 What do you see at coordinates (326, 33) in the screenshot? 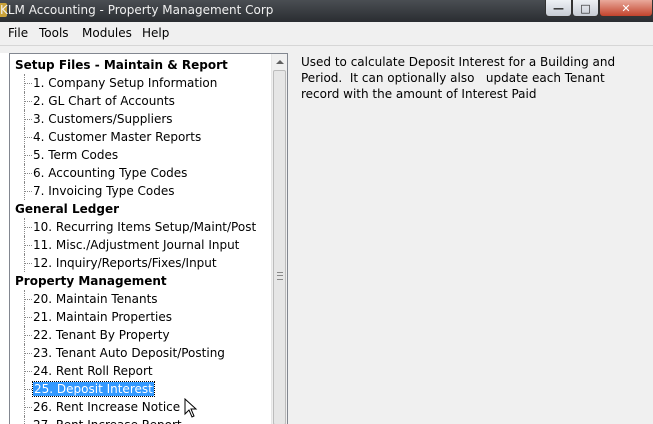
I see `menu-bar: File Tools Modules Help` at bounding box center [326, 33].